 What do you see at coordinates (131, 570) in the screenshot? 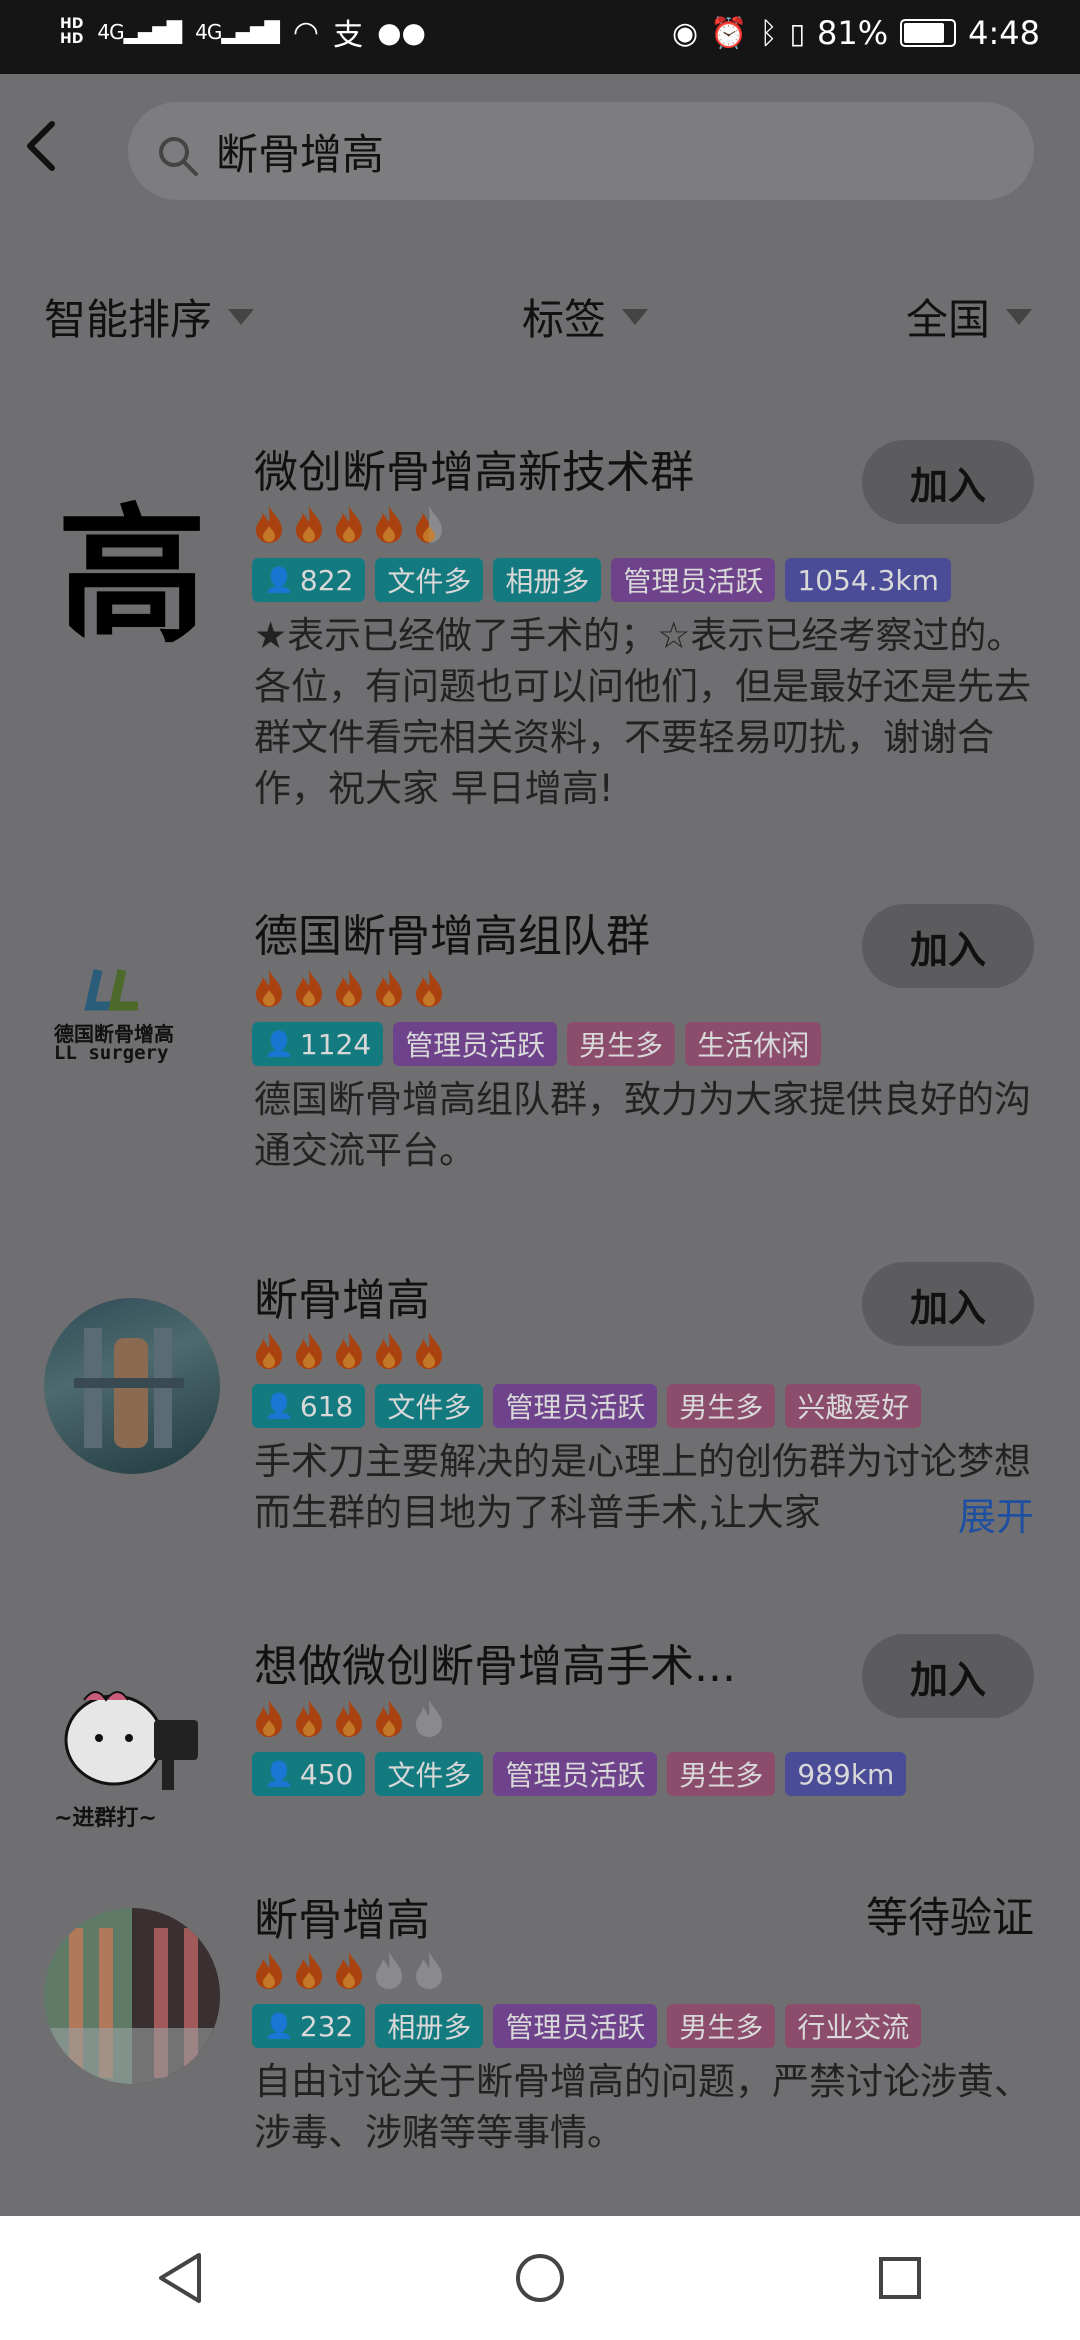
I see `avatar-calligraphy: 高` at bounding box center [131, 570].